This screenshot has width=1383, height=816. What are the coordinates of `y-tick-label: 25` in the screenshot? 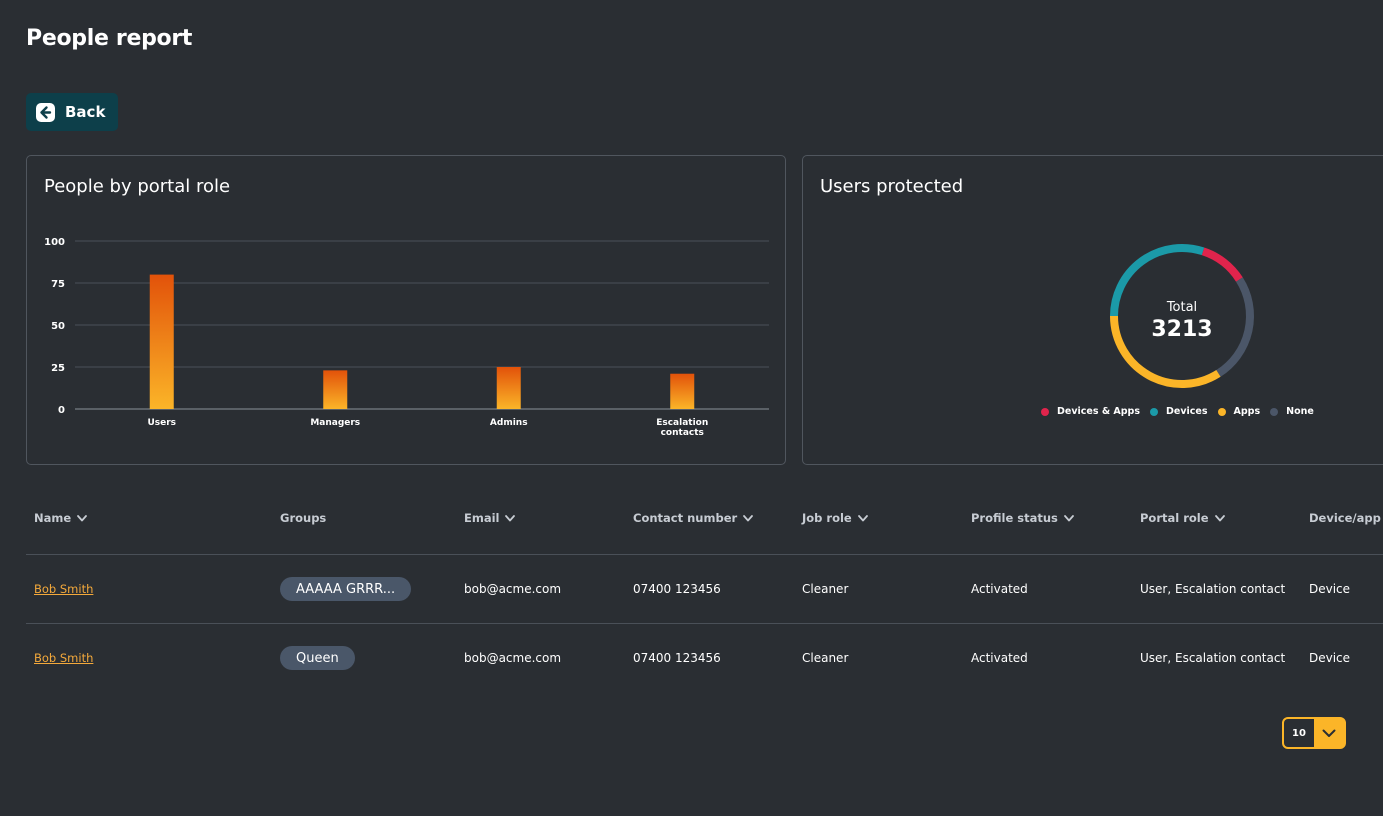 It's located at (58, 368).